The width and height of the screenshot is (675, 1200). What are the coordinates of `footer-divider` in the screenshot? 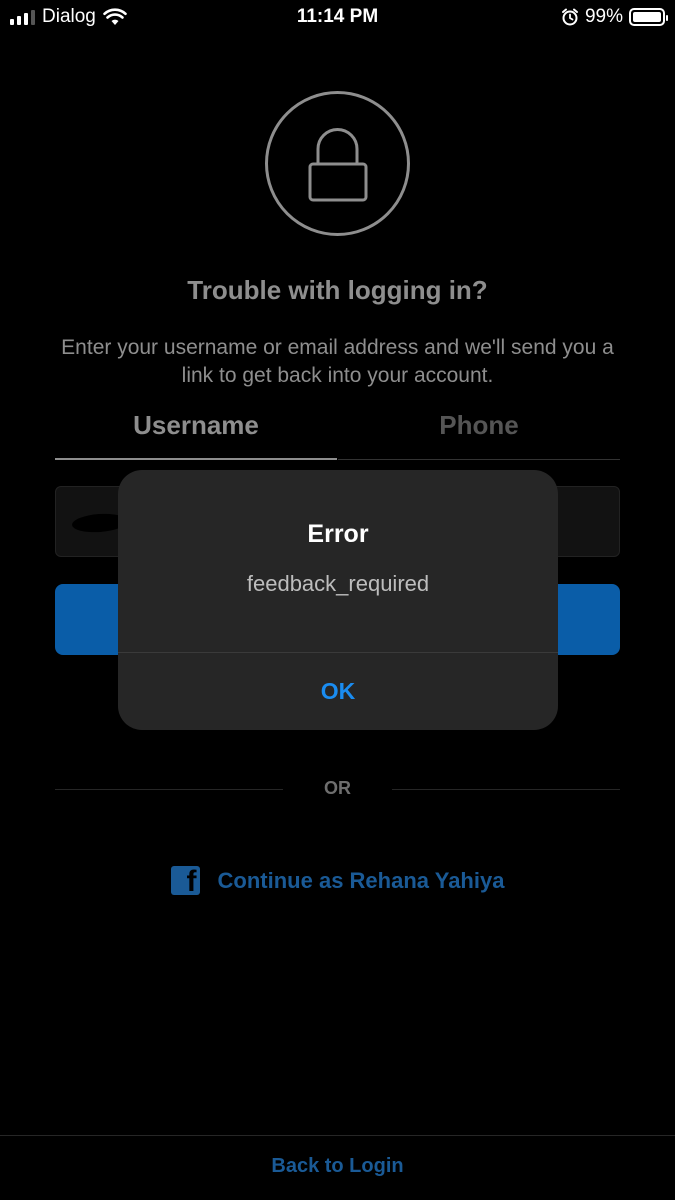 It's located at (337, 1135).